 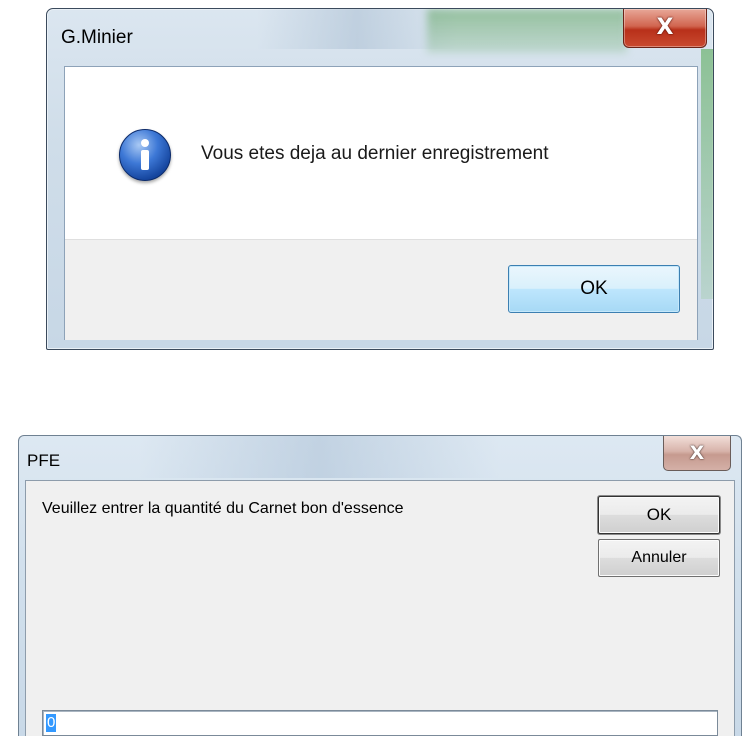 I want to click on info-icon-dot, so click(x=145, y=143).